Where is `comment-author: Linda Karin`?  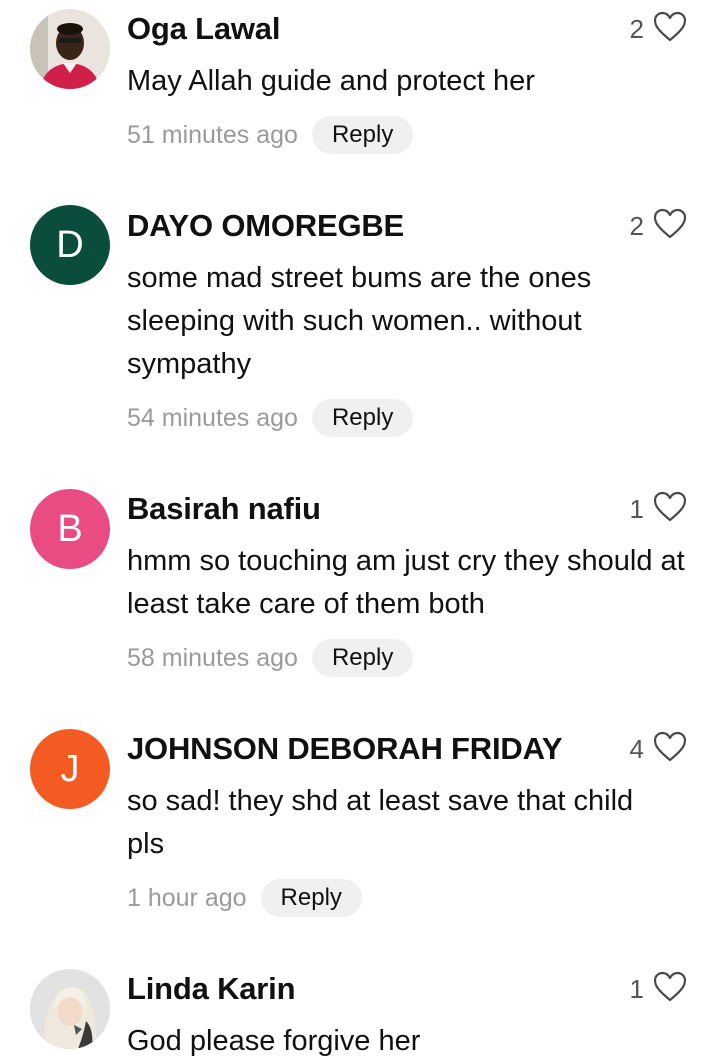
comment-author: Linda Karin is located at coordinates (211, 989).